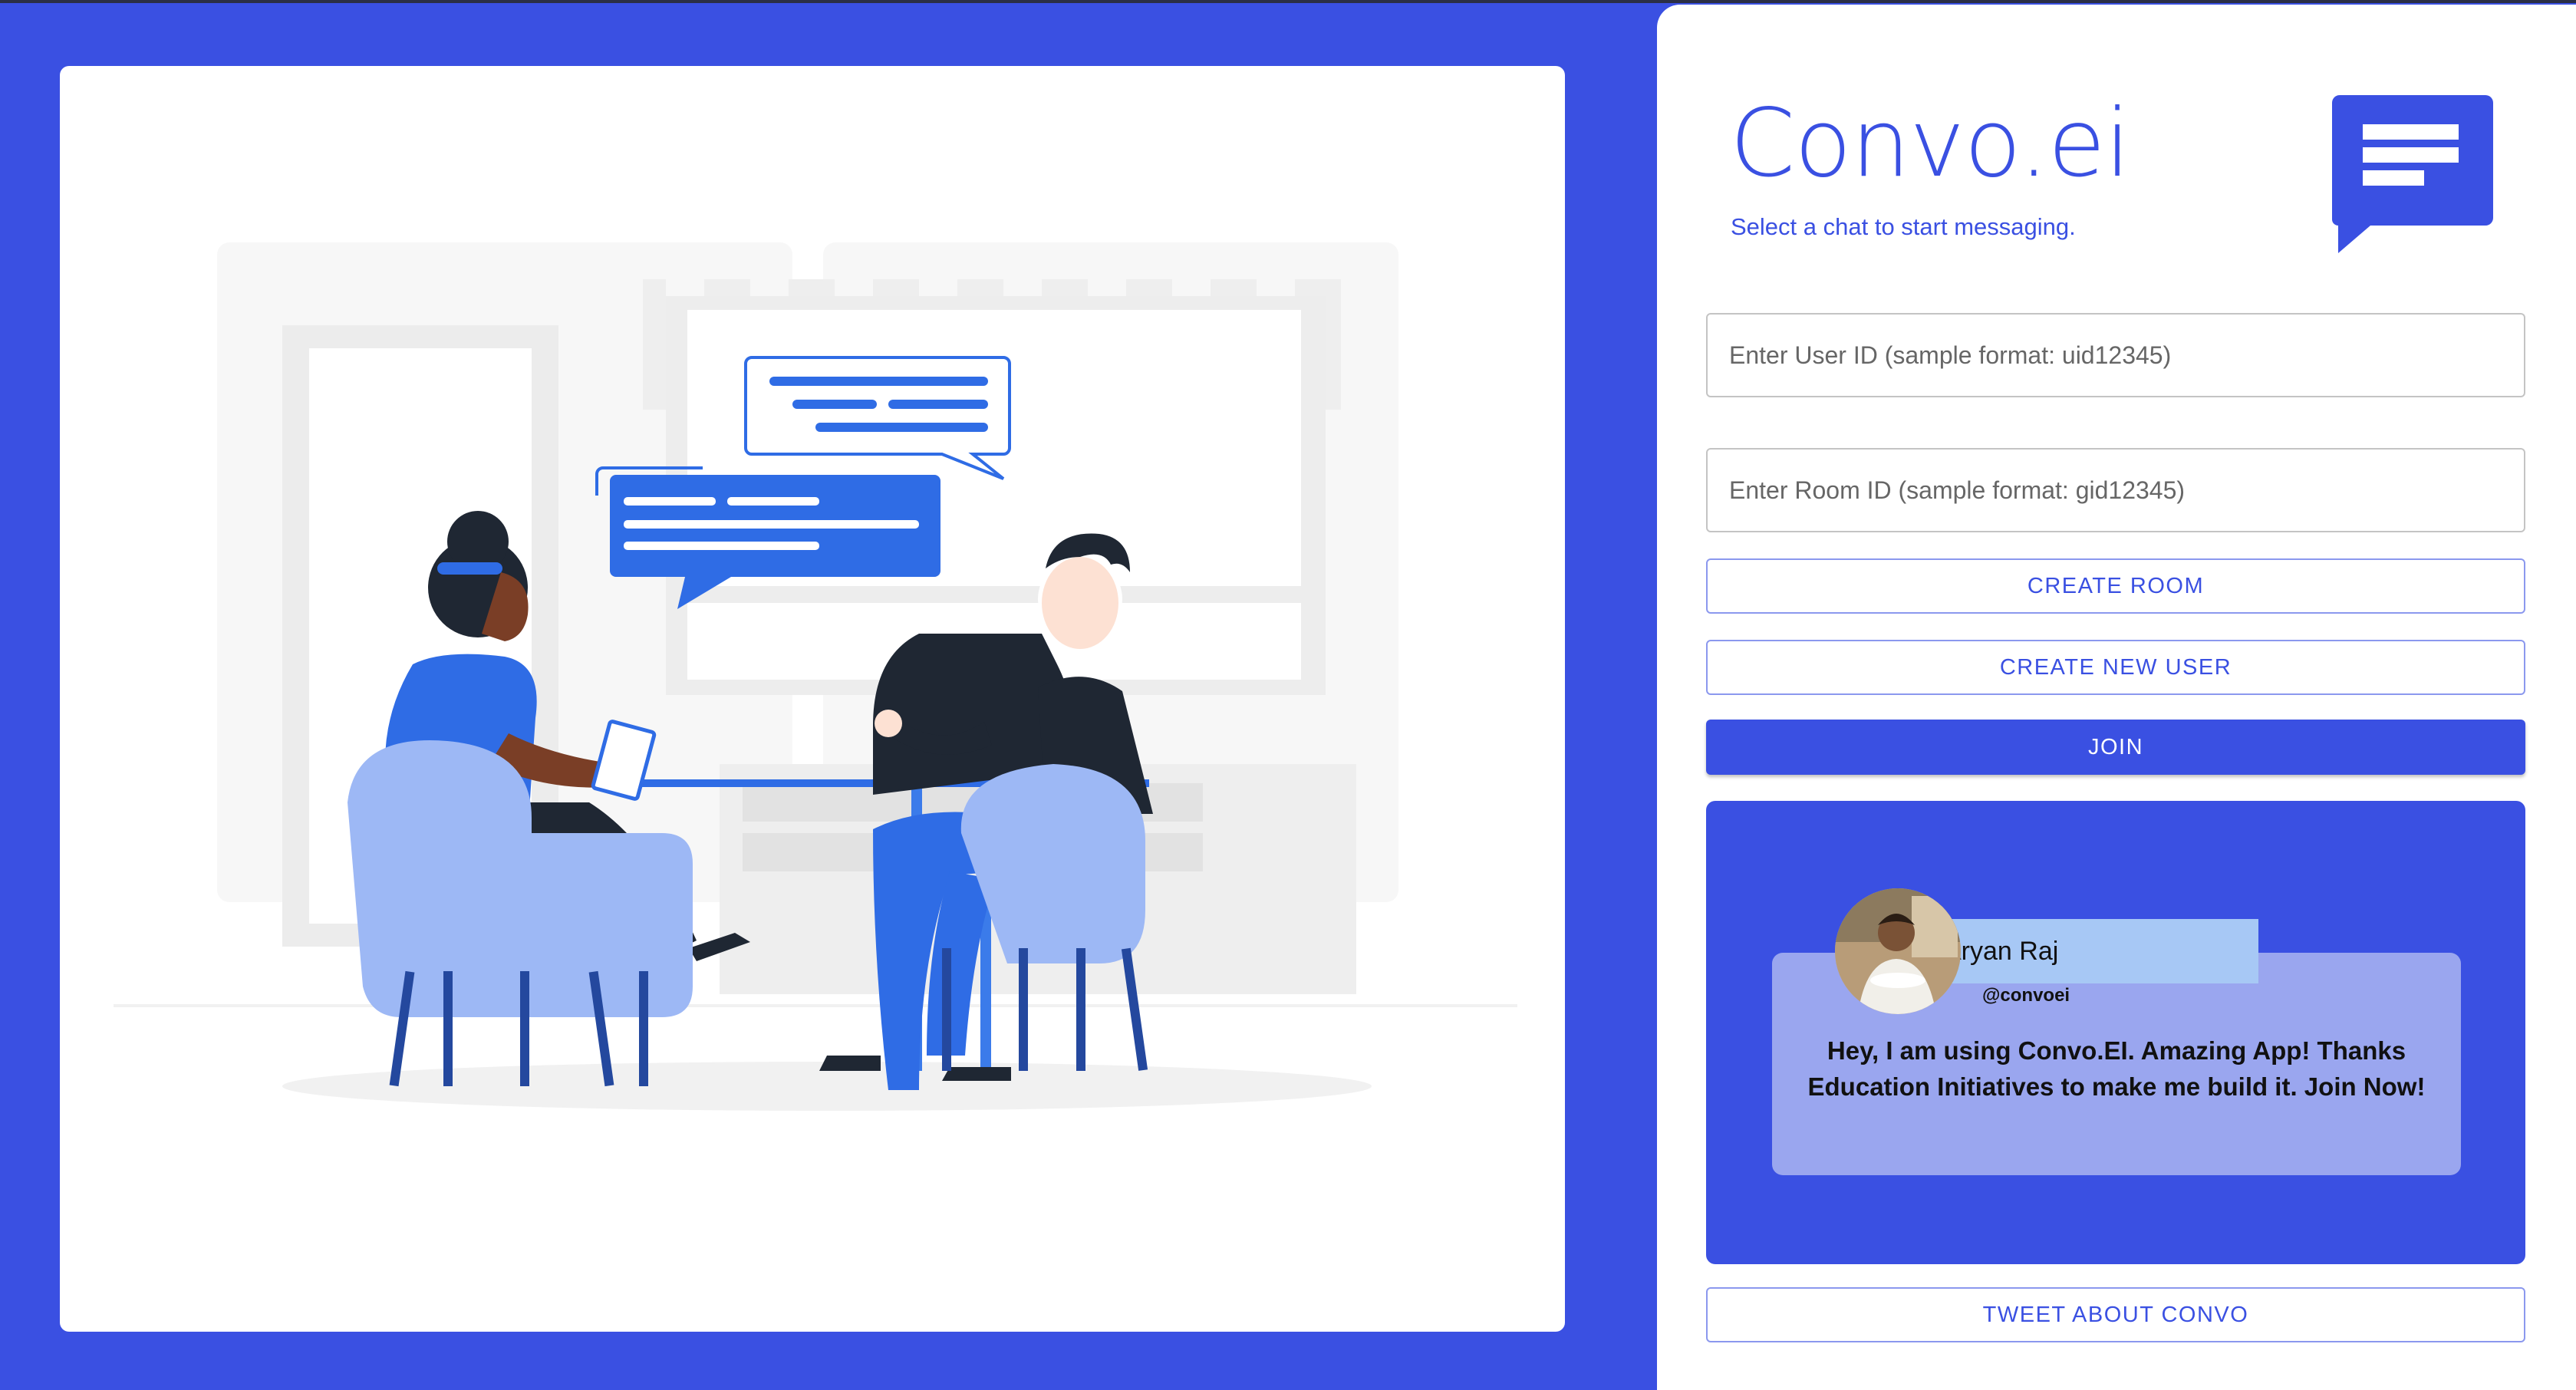 This screenshot has width=2576, height=1390. Describe the element at coordinates (2115, 355) in the screenshot. I see `user-id-input` at that location.